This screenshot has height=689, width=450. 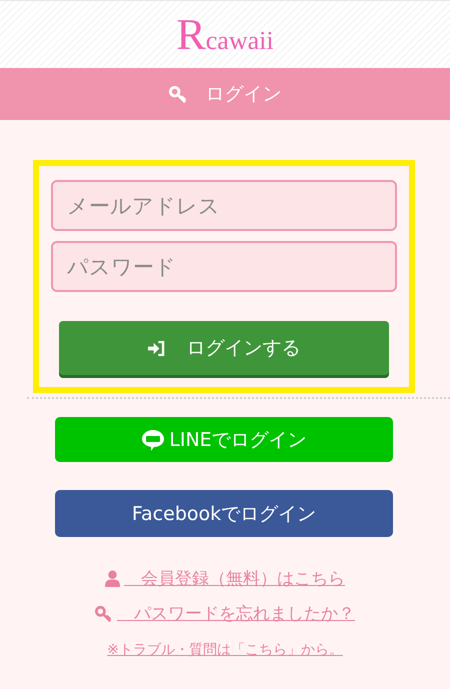 What do you see at coordinates (153, 440) in the screenshot?
I see `chat-bubble-icon` at bounding box center [153, 440].